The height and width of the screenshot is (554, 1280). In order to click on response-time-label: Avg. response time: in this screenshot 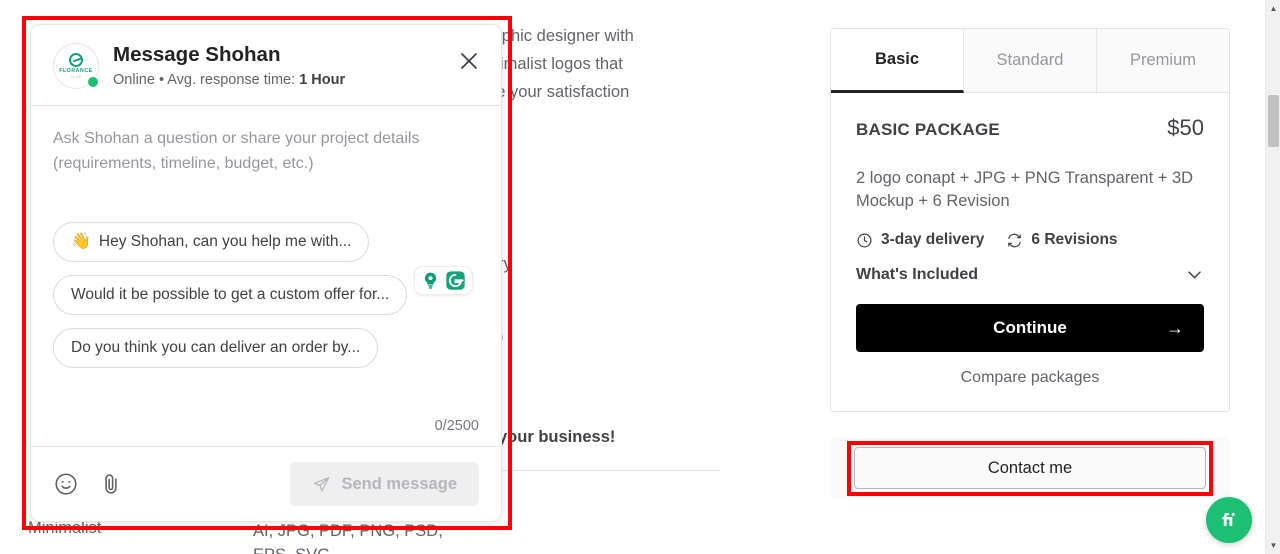, I will do `click(231, 80)`.